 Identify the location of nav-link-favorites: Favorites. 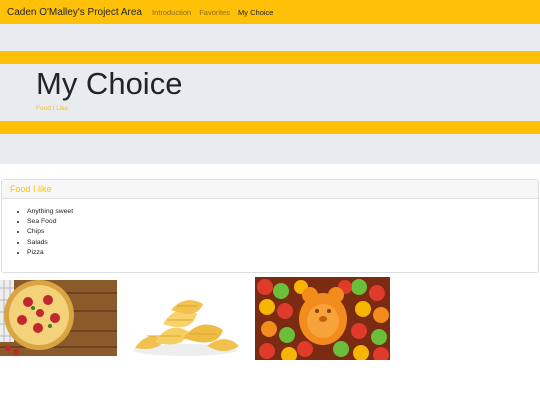
(214, 12).